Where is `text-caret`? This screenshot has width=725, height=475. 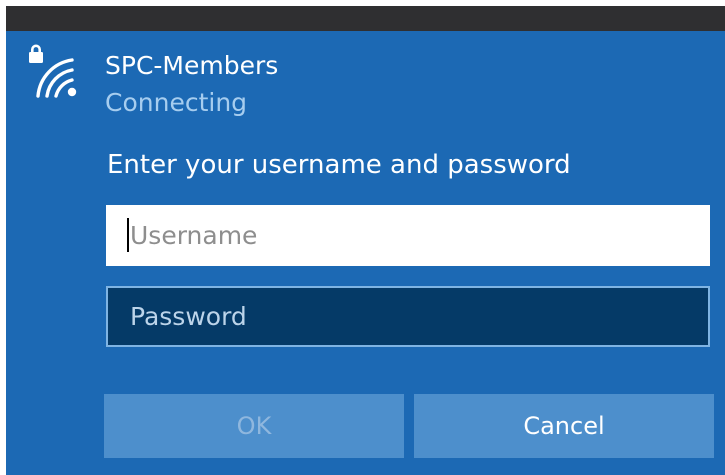
text-caret is located at coordinates (128, 235).